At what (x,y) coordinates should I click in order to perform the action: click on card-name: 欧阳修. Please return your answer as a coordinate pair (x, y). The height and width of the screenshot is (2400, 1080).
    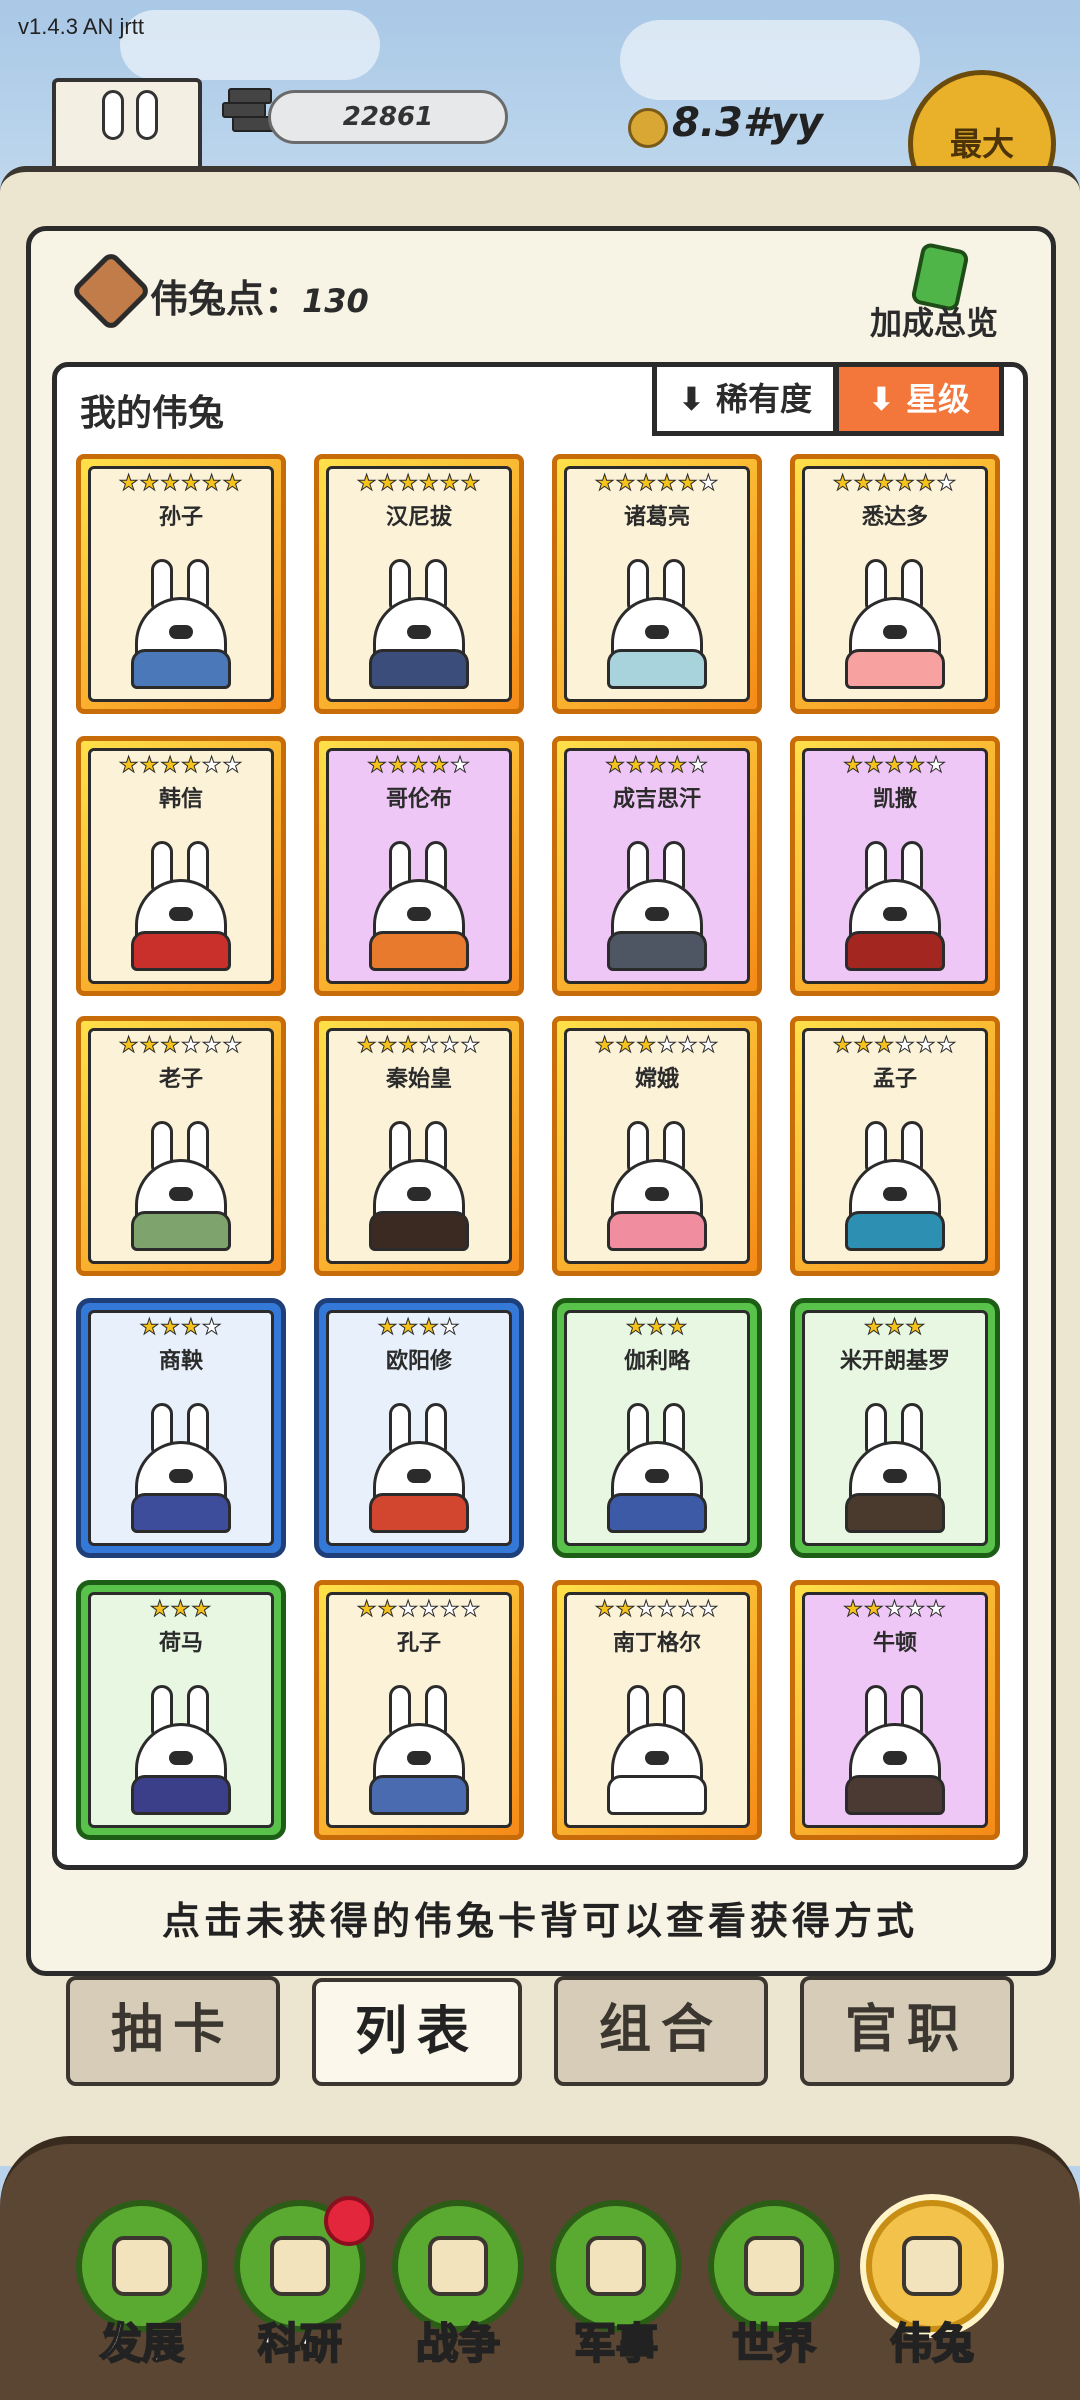
    Looking at the image, I should click on (418, 1361).